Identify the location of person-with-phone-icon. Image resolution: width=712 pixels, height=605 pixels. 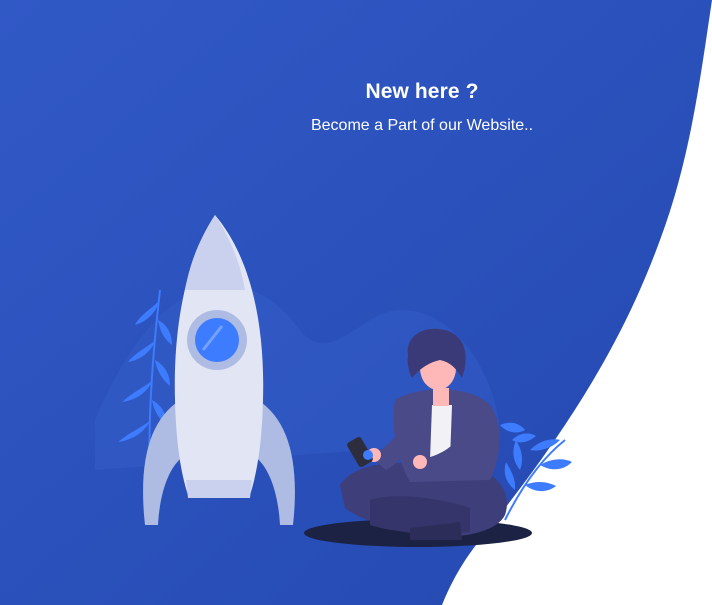
(418, 437).